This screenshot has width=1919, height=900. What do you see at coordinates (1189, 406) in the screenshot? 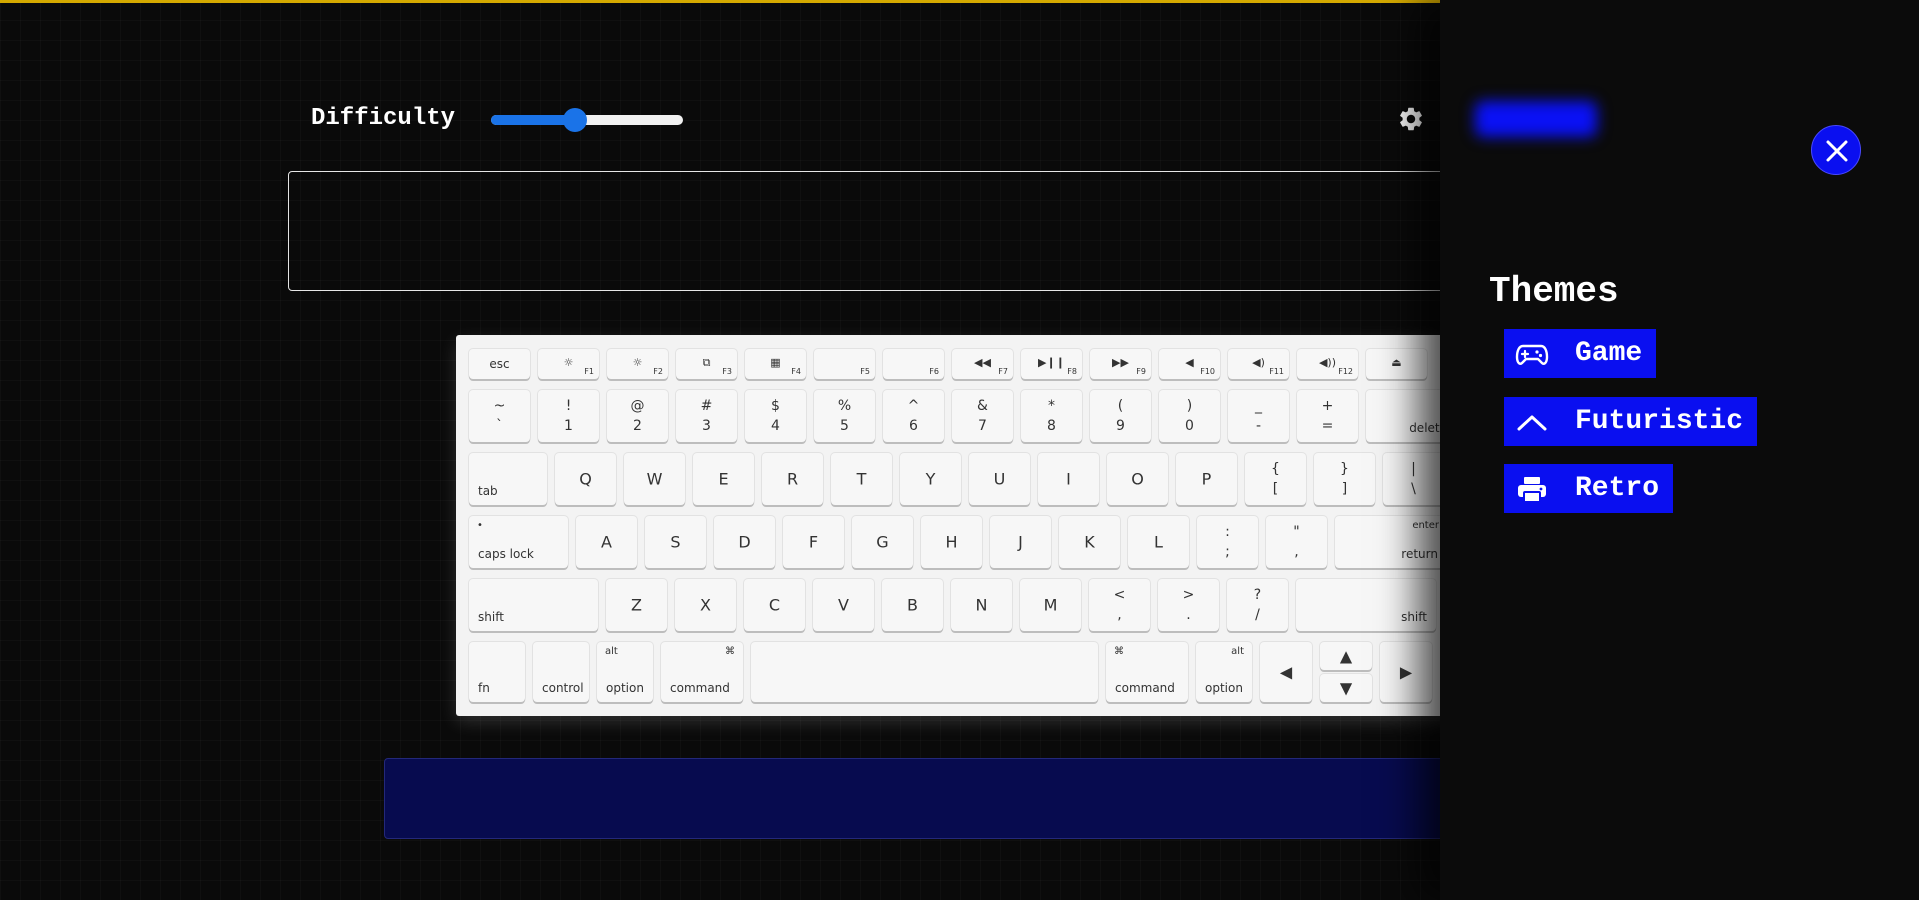
I see `key-top-label: )` at bounding box center [1189, 406].